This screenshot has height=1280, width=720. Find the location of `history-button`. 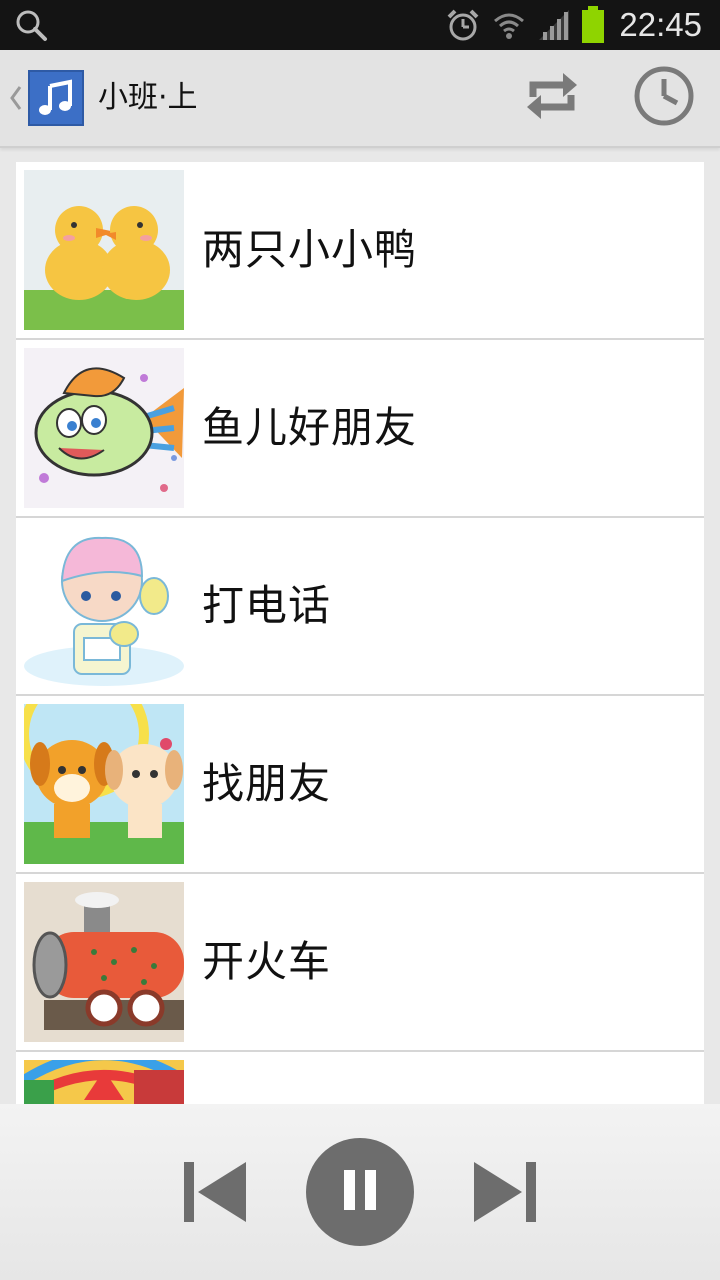

history-button is located at coordinates (664, 98).